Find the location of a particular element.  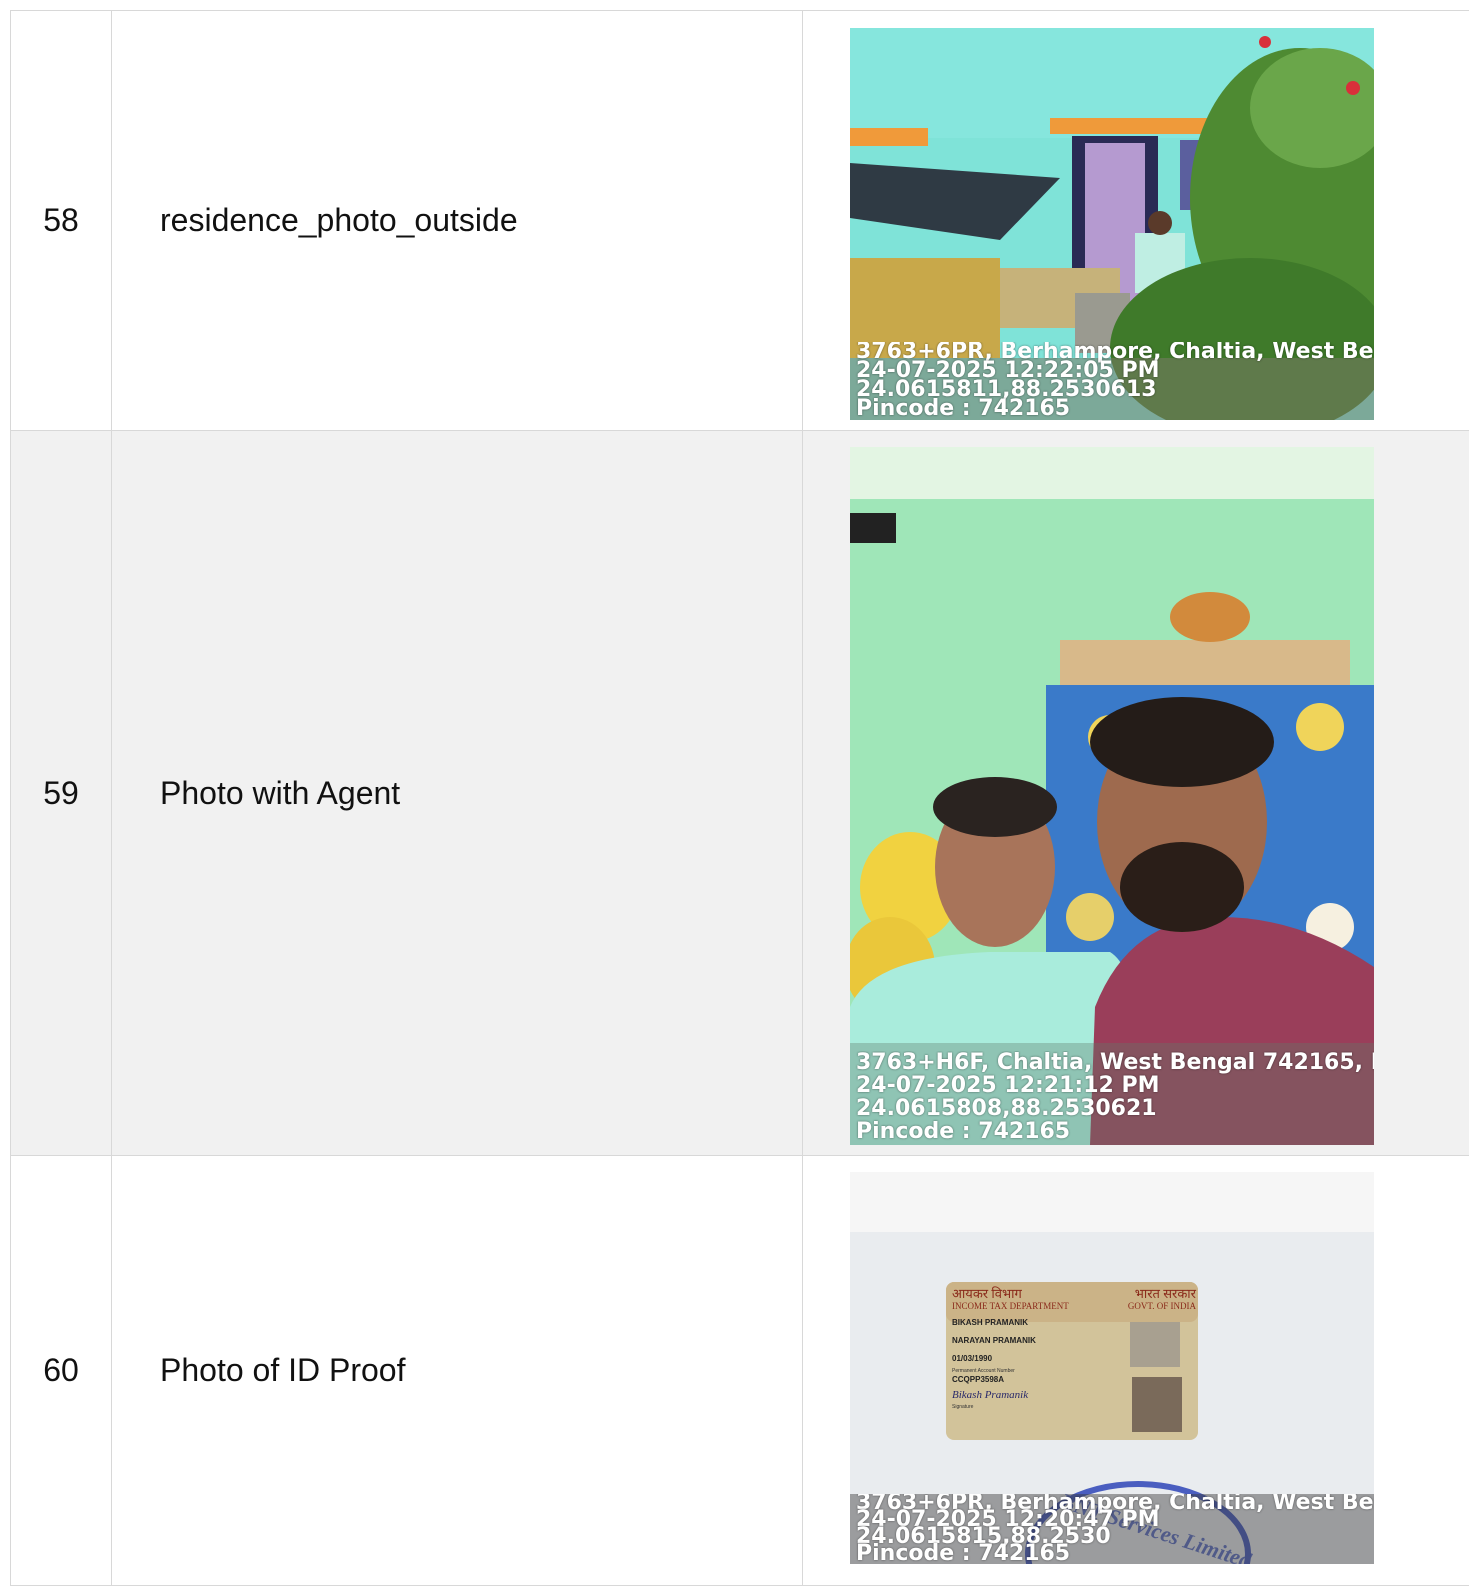

pan-dob: 01/03/1990 is located at coordinates (1074, 1359).